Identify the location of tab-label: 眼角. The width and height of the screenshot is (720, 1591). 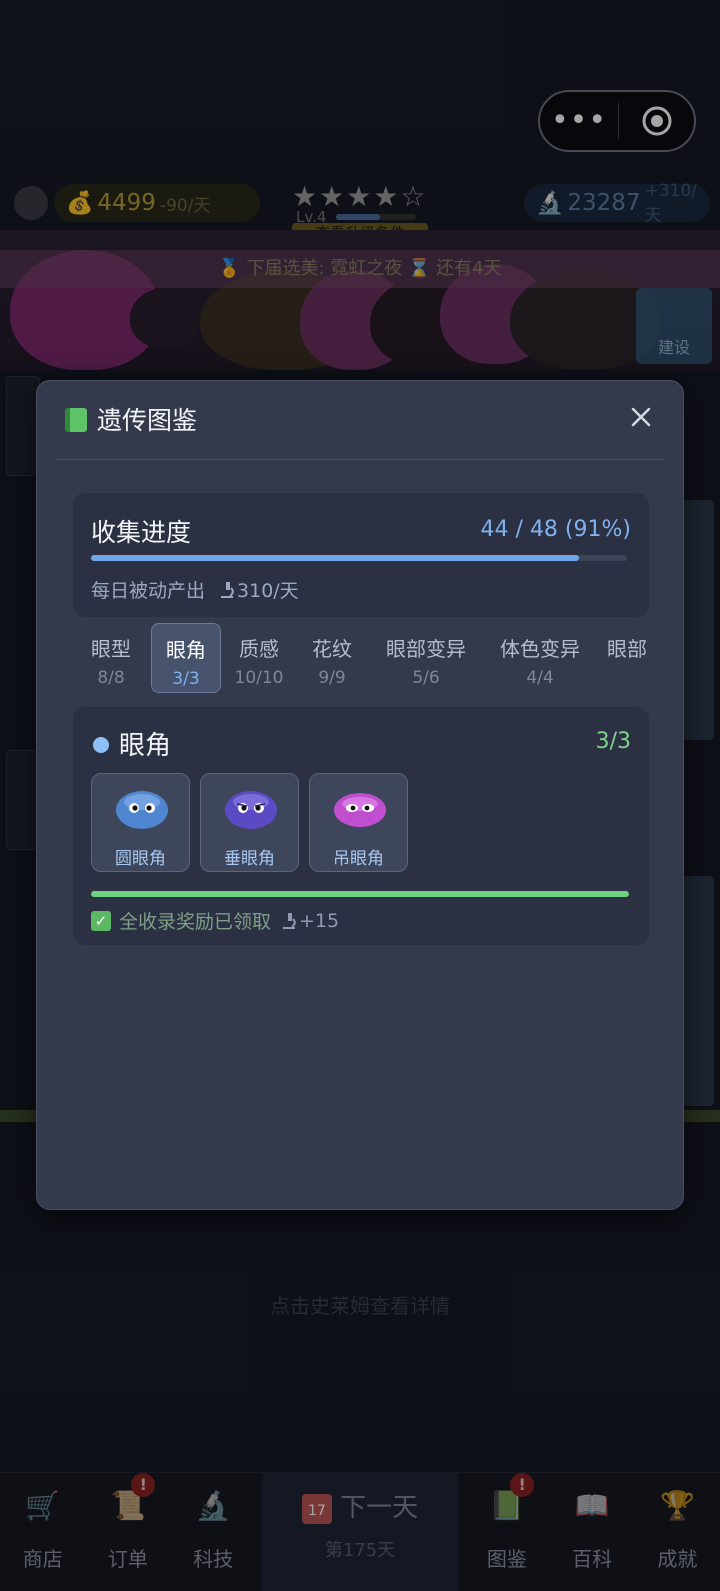
(186, 650).